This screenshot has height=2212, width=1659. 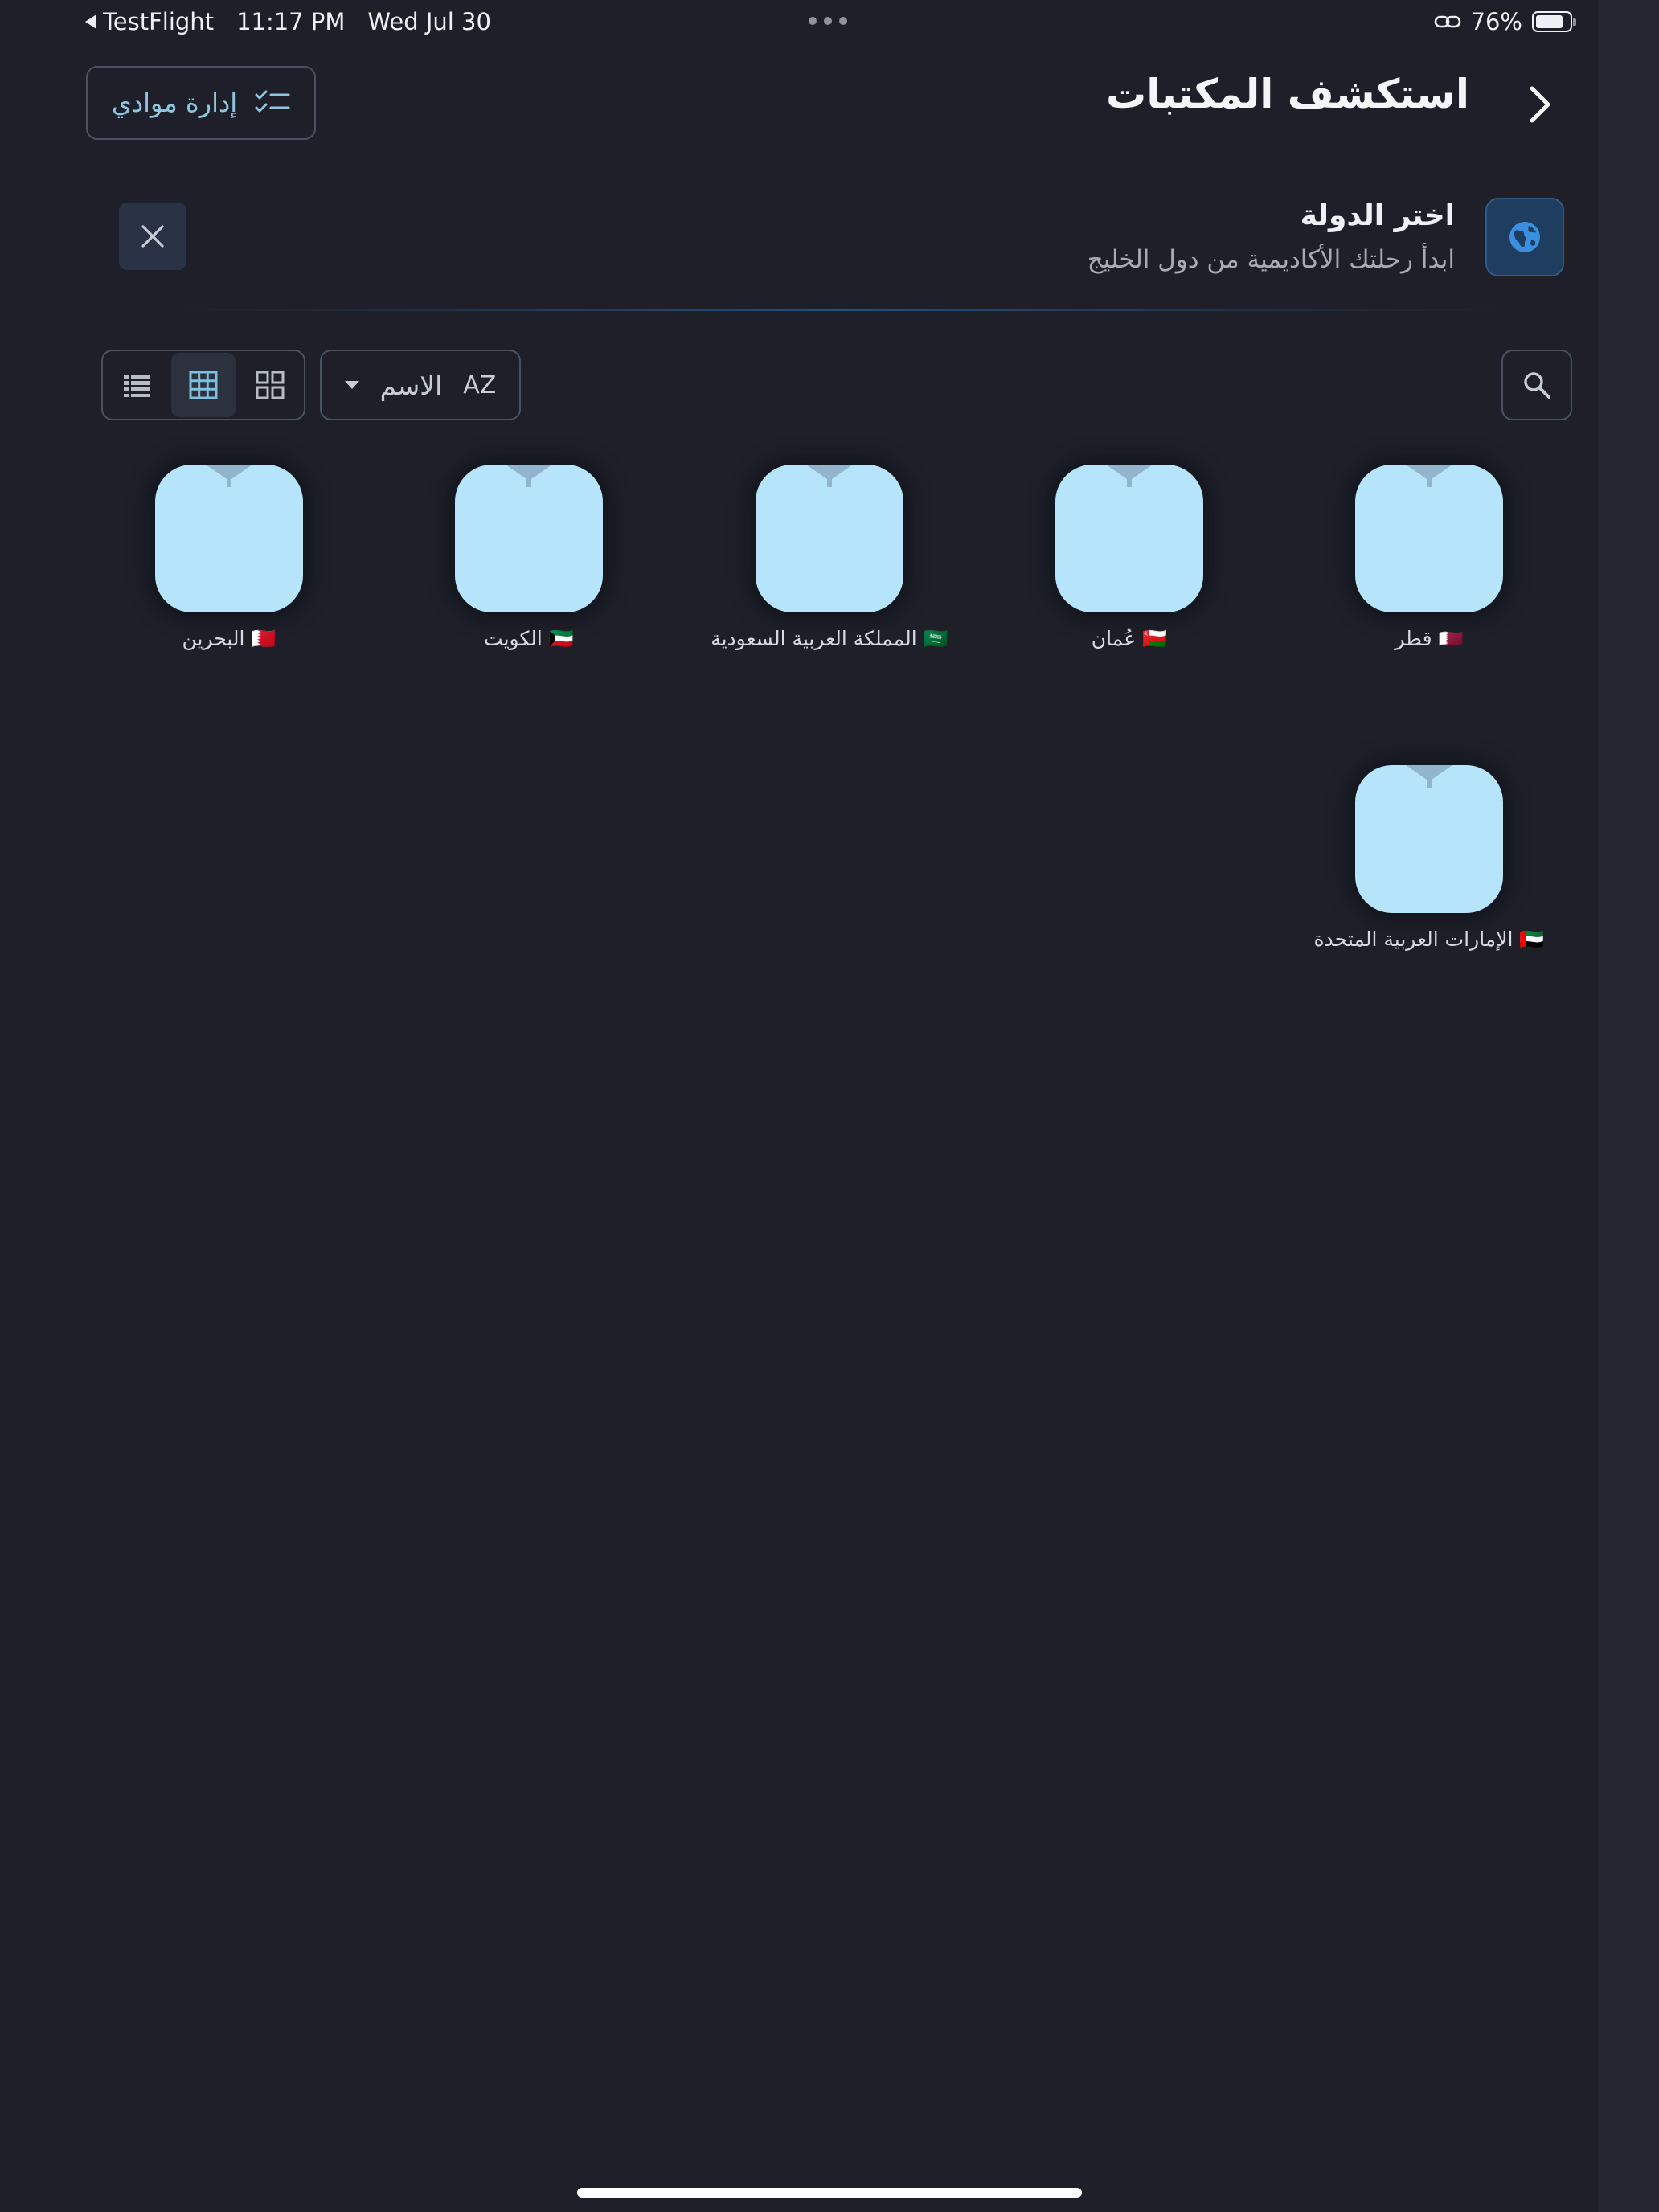 I want to click on chevron-right-icon, so click(x=1540, y=104).